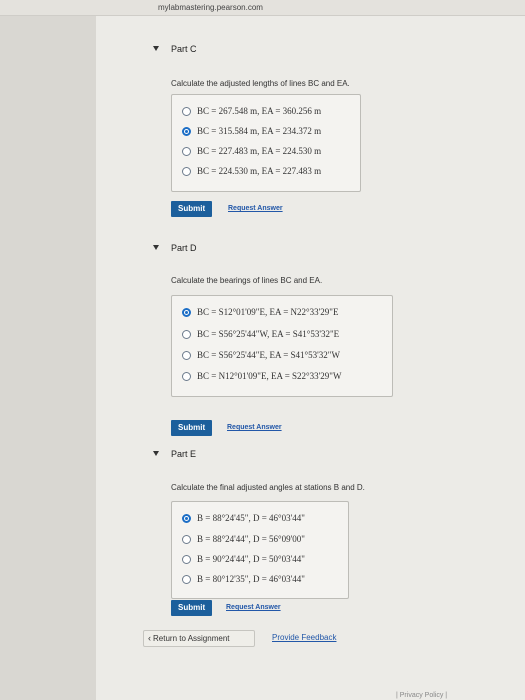 The image size is (525, 700). I want to click on choice-label: BC = S12°01'09"E, EA = N22°33'29"E, so click(268, 312).